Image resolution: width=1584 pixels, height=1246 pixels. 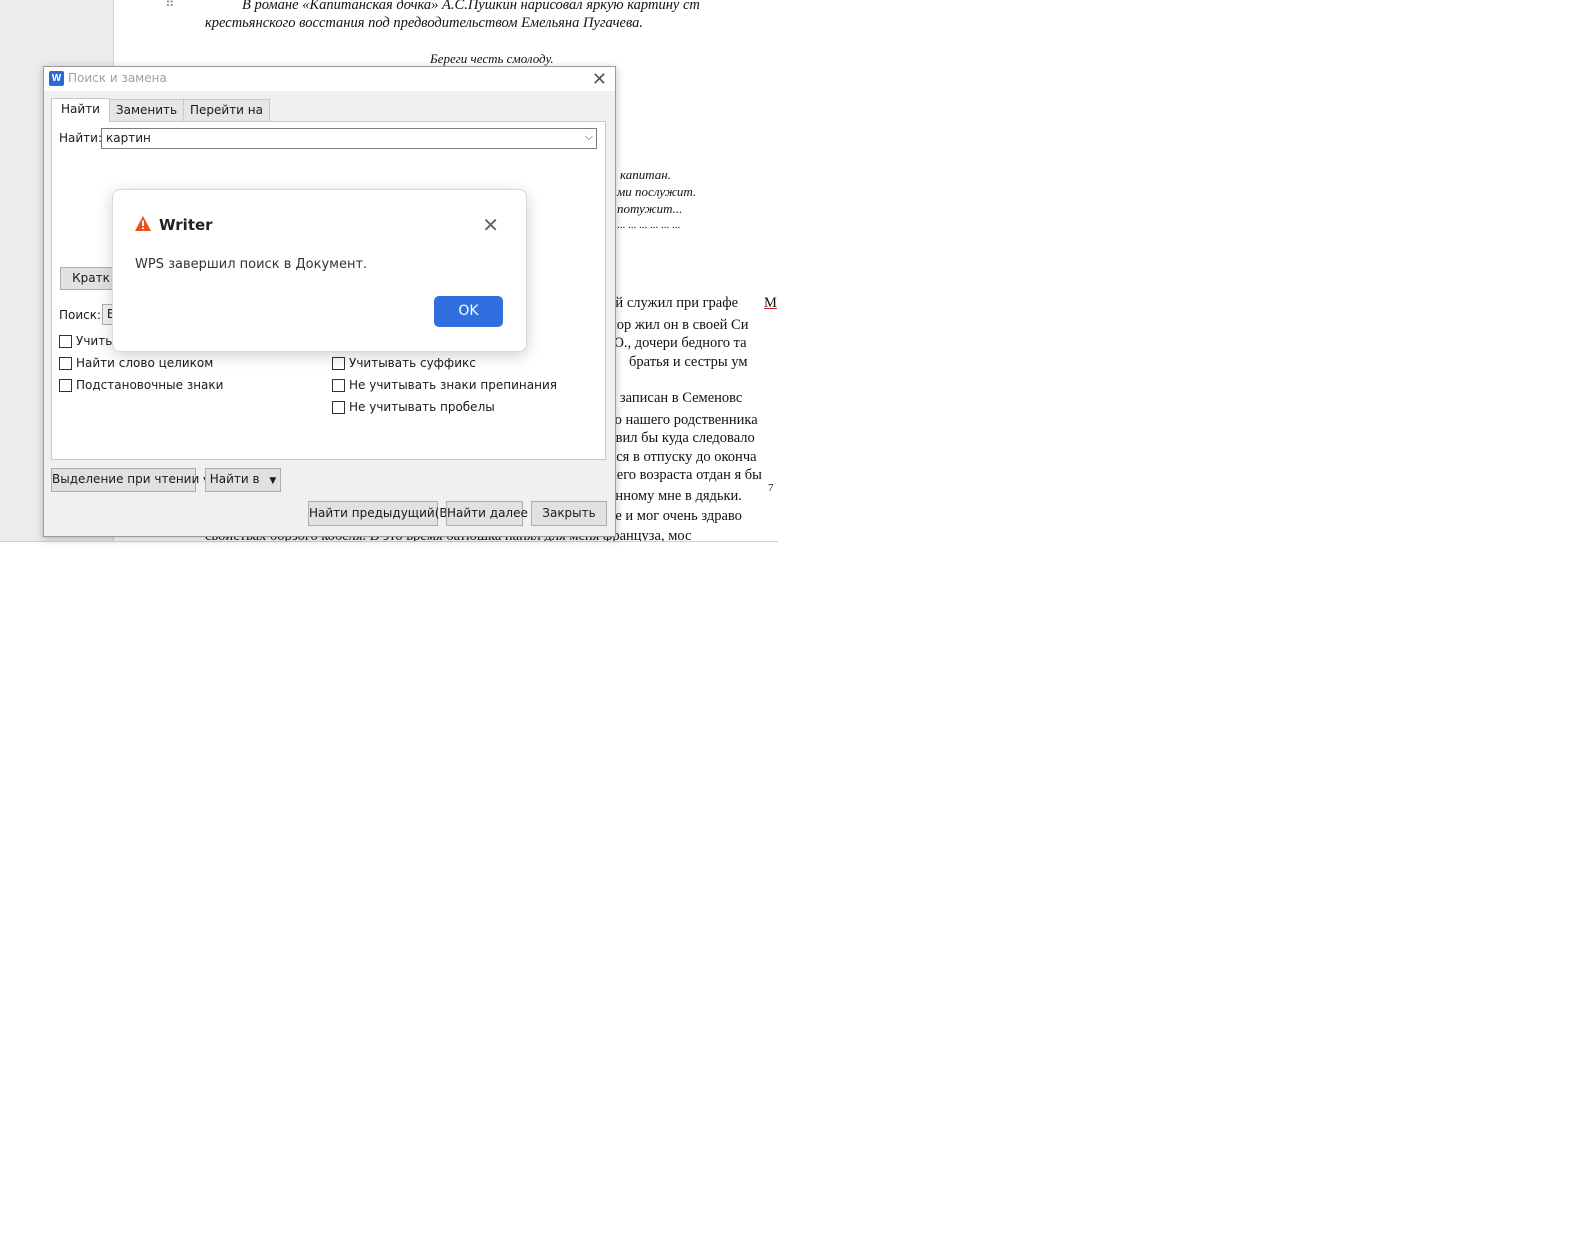 I want to click on search-label: Поиск:, so click(x=80, y=315).